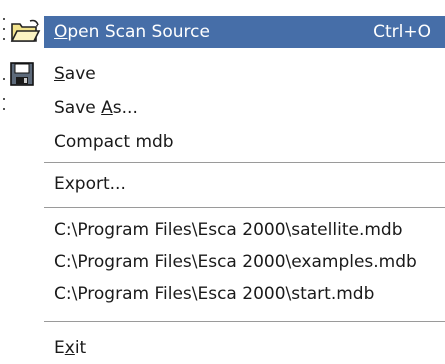 This screenshot has height=364, width=445. What do you see at coordinates (402, 32) in the screenshot?
I see `menu-item-shortcut: Ctrl+O` at bounding box center [402, 32].